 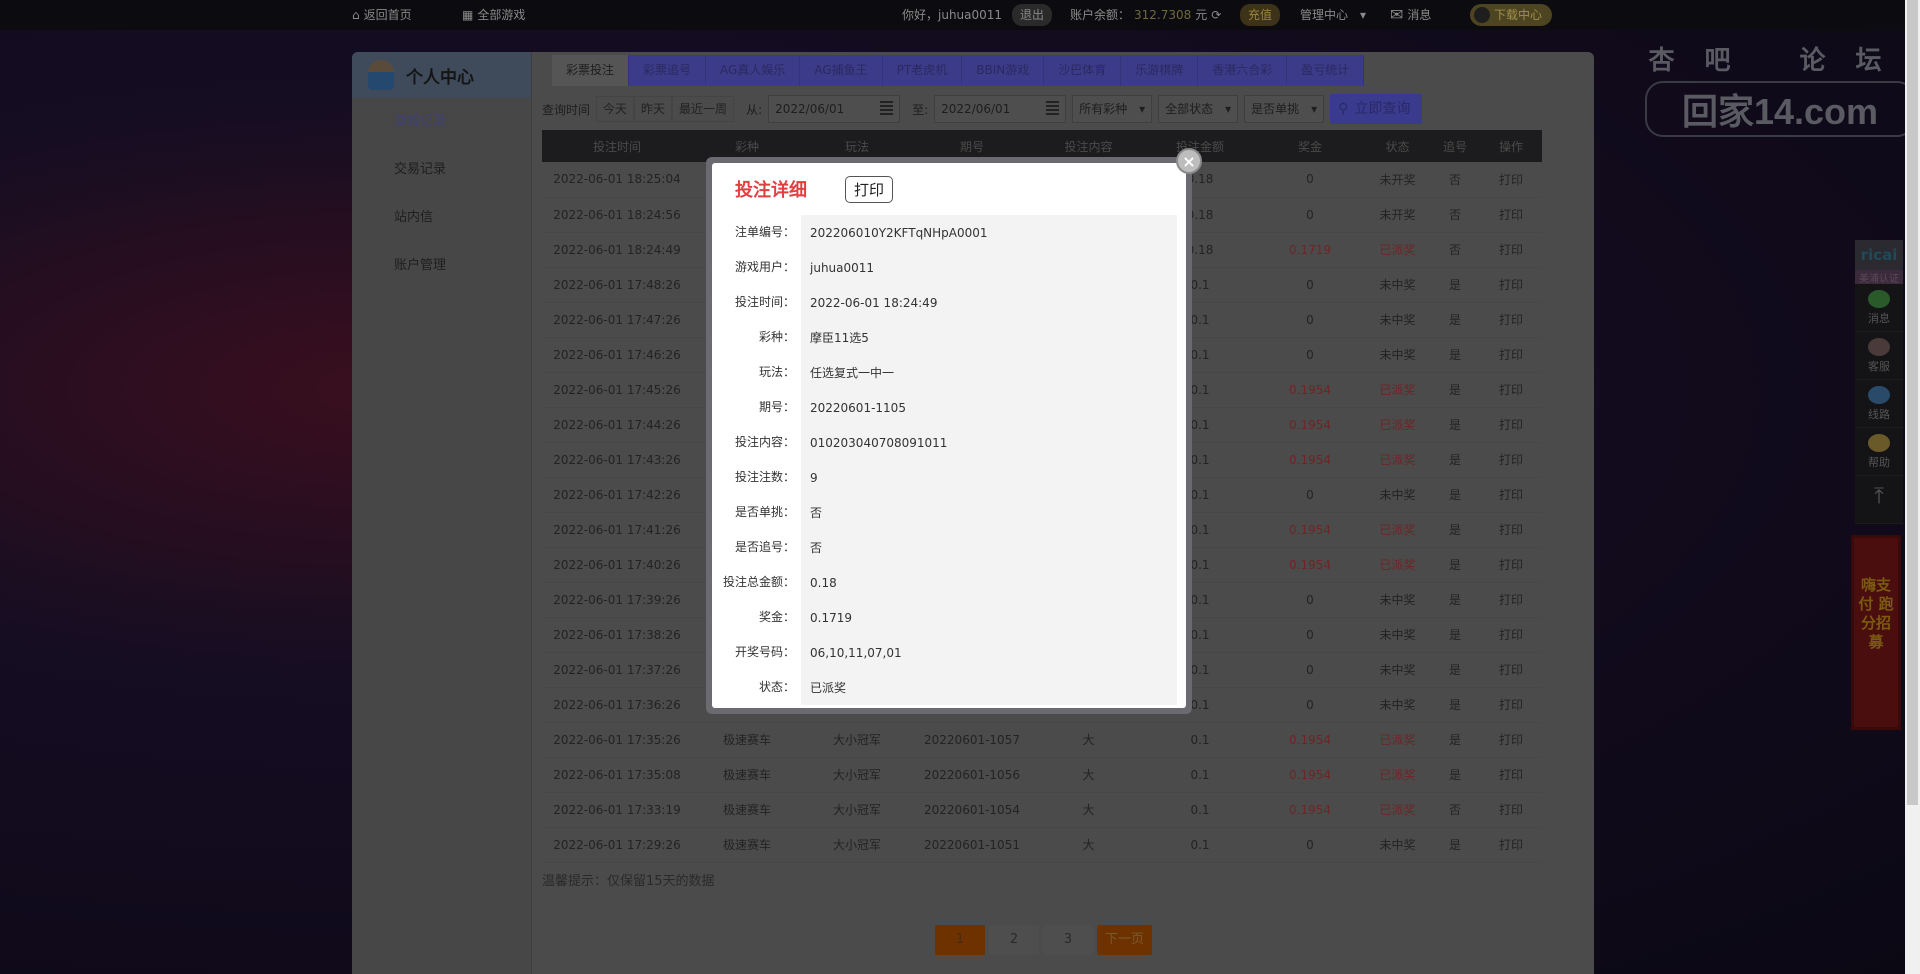 What do you see at coordinates (842, 267) in the screenshot?
I see `detail-value: juhua0011` at bounding box center [842, 267].